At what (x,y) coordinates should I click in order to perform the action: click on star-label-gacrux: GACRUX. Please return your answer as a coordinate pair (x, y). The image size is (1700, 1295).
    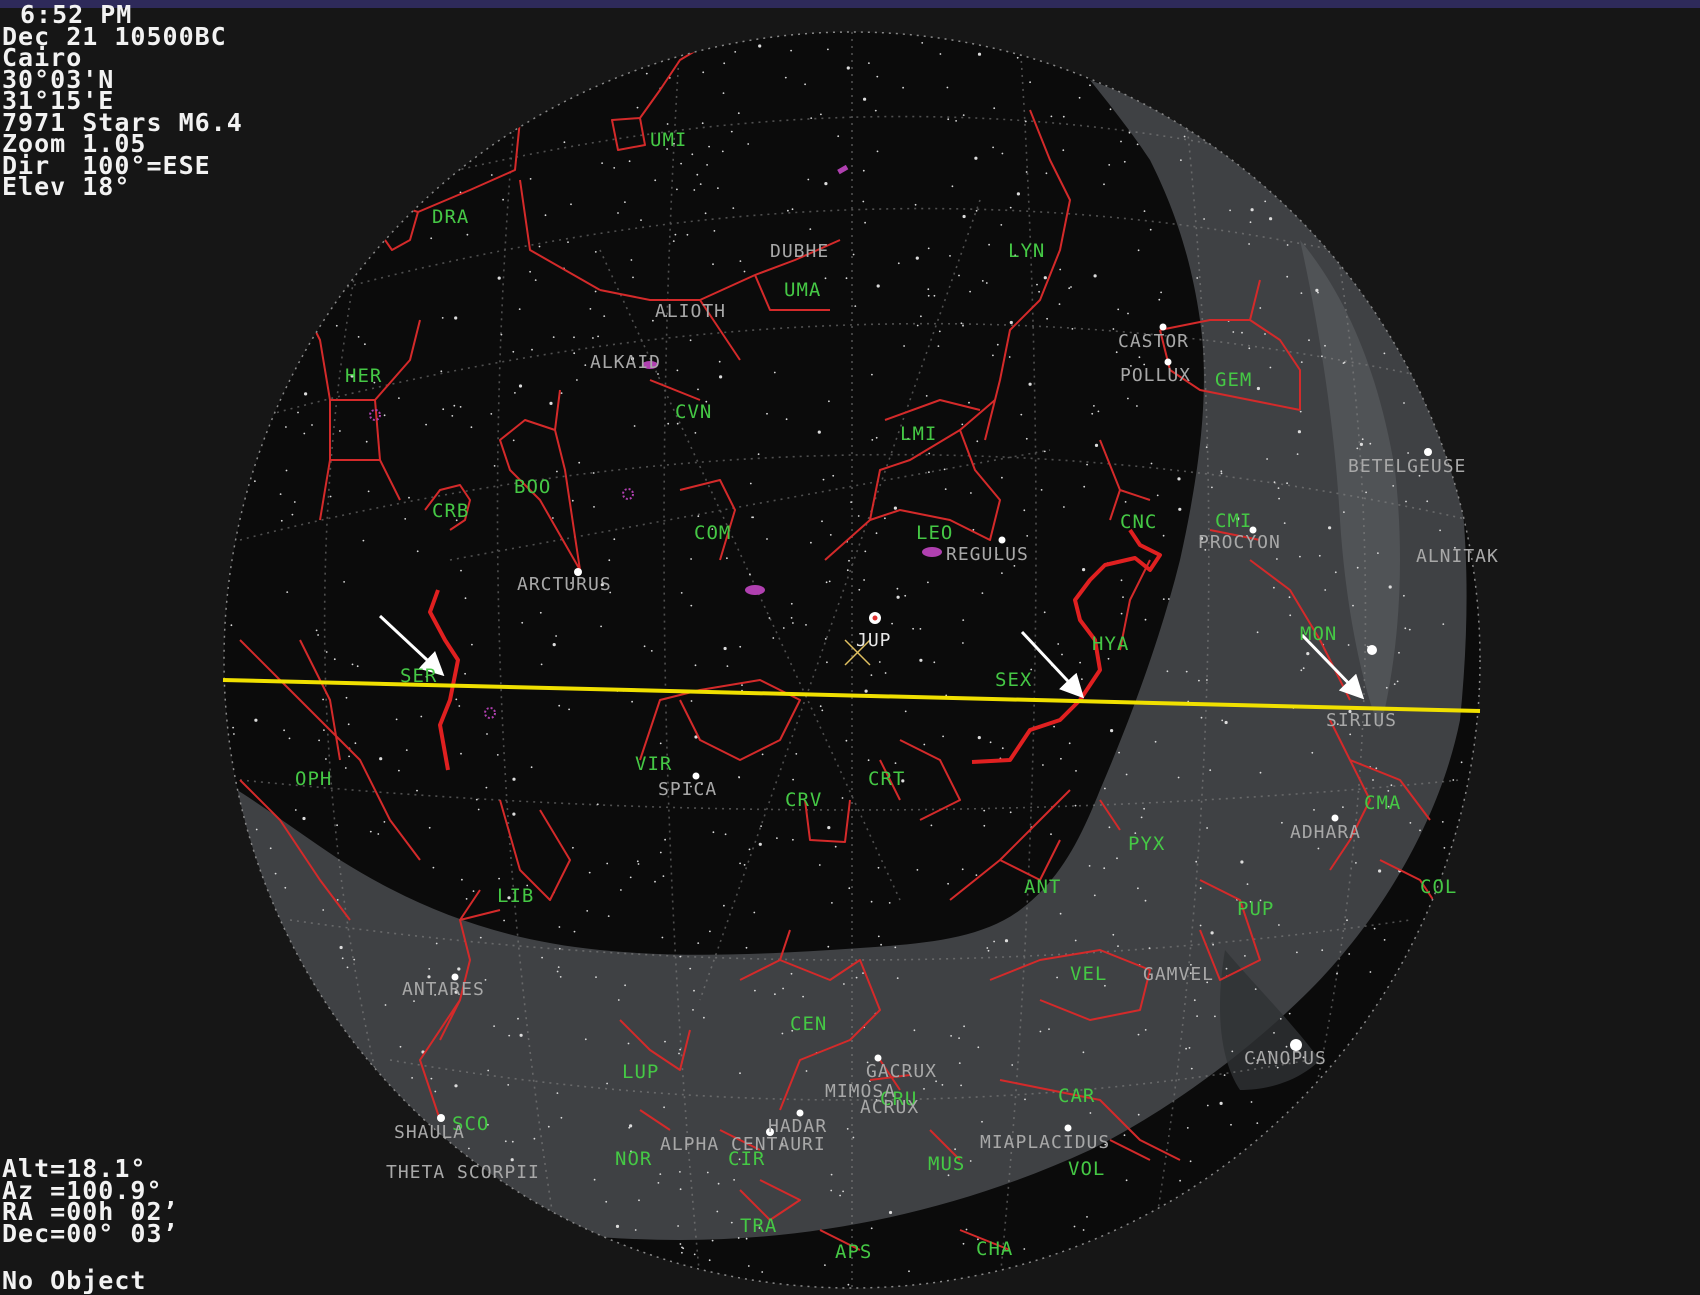
    Looking at the image, I should click on (901, 1071).